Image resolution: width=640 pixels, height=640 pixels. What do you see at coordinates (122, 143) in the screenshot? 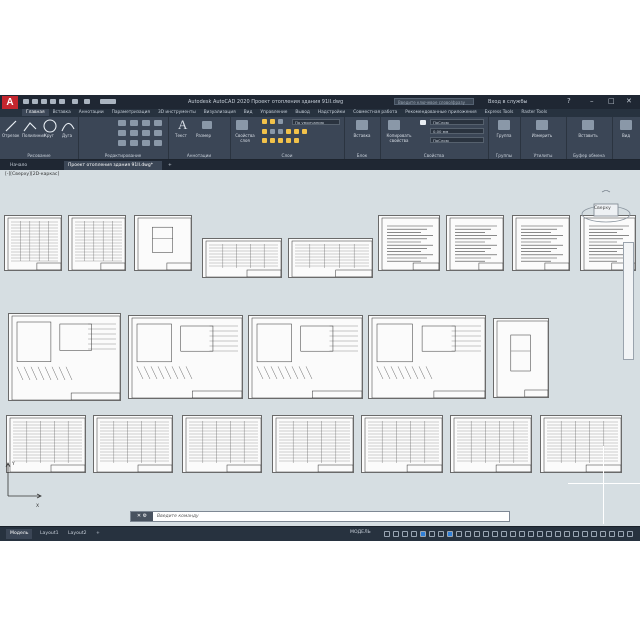
I see `stretch-icon` at bounding box center [122, 143].